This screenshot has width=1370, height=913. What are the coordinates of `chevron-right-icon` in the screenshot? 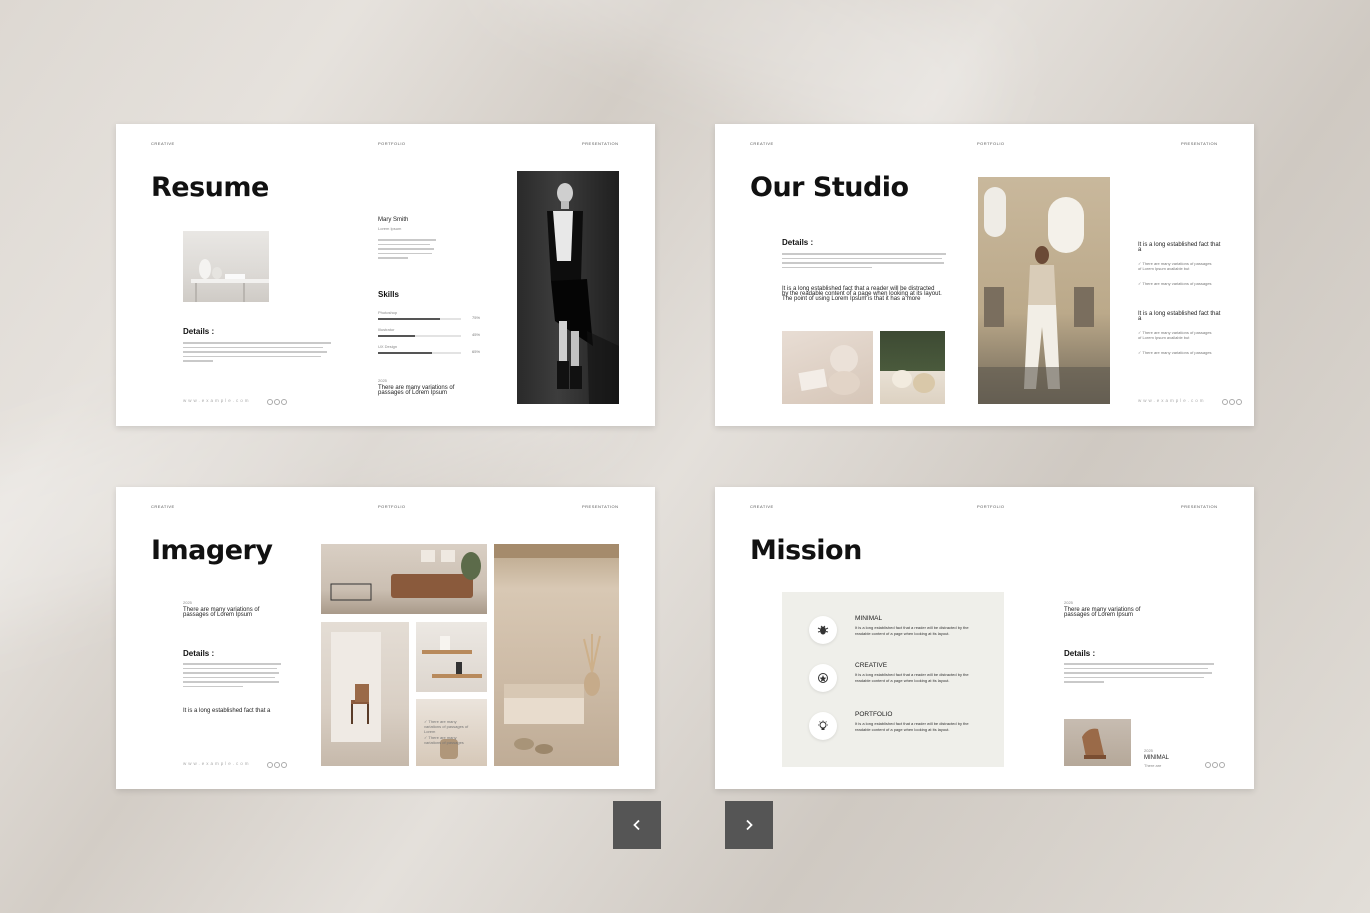 It's located at (749, 825).